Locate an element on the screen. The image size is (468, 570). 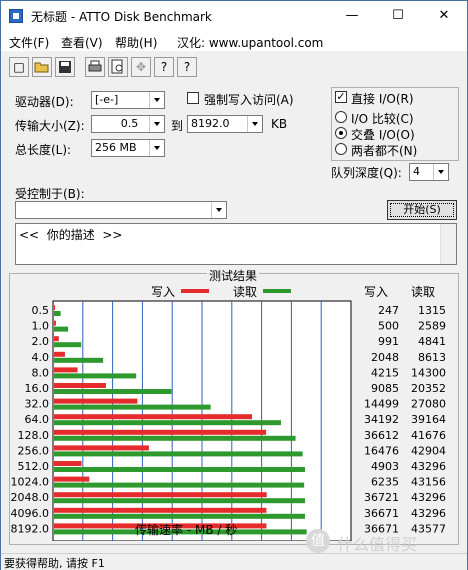
read-value-label: 43296 is located at coordinates (428, 497).